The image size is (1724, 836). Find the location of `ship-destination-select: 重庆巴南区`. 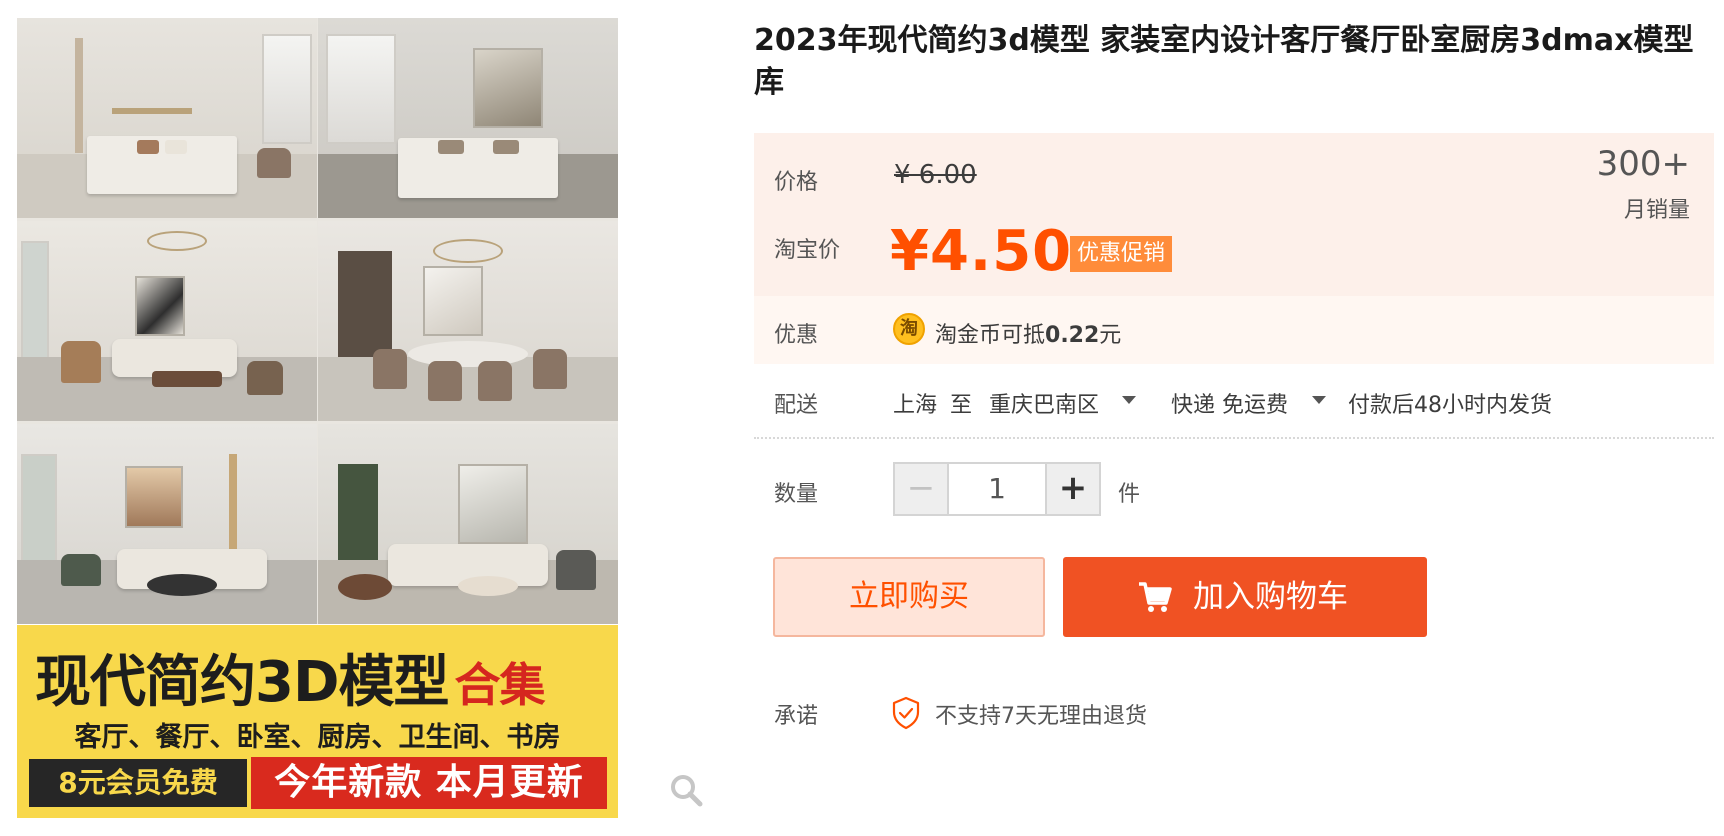

ship-destination-select: 重庆巴南区 is located at coordinates (1044, 403).